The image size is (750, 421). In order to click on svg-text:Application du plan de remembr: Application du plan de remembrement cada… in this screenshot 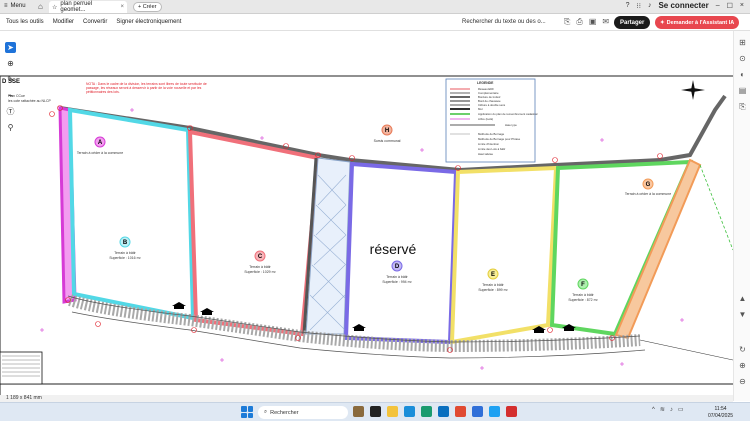, I will do `click(508, 114)`.